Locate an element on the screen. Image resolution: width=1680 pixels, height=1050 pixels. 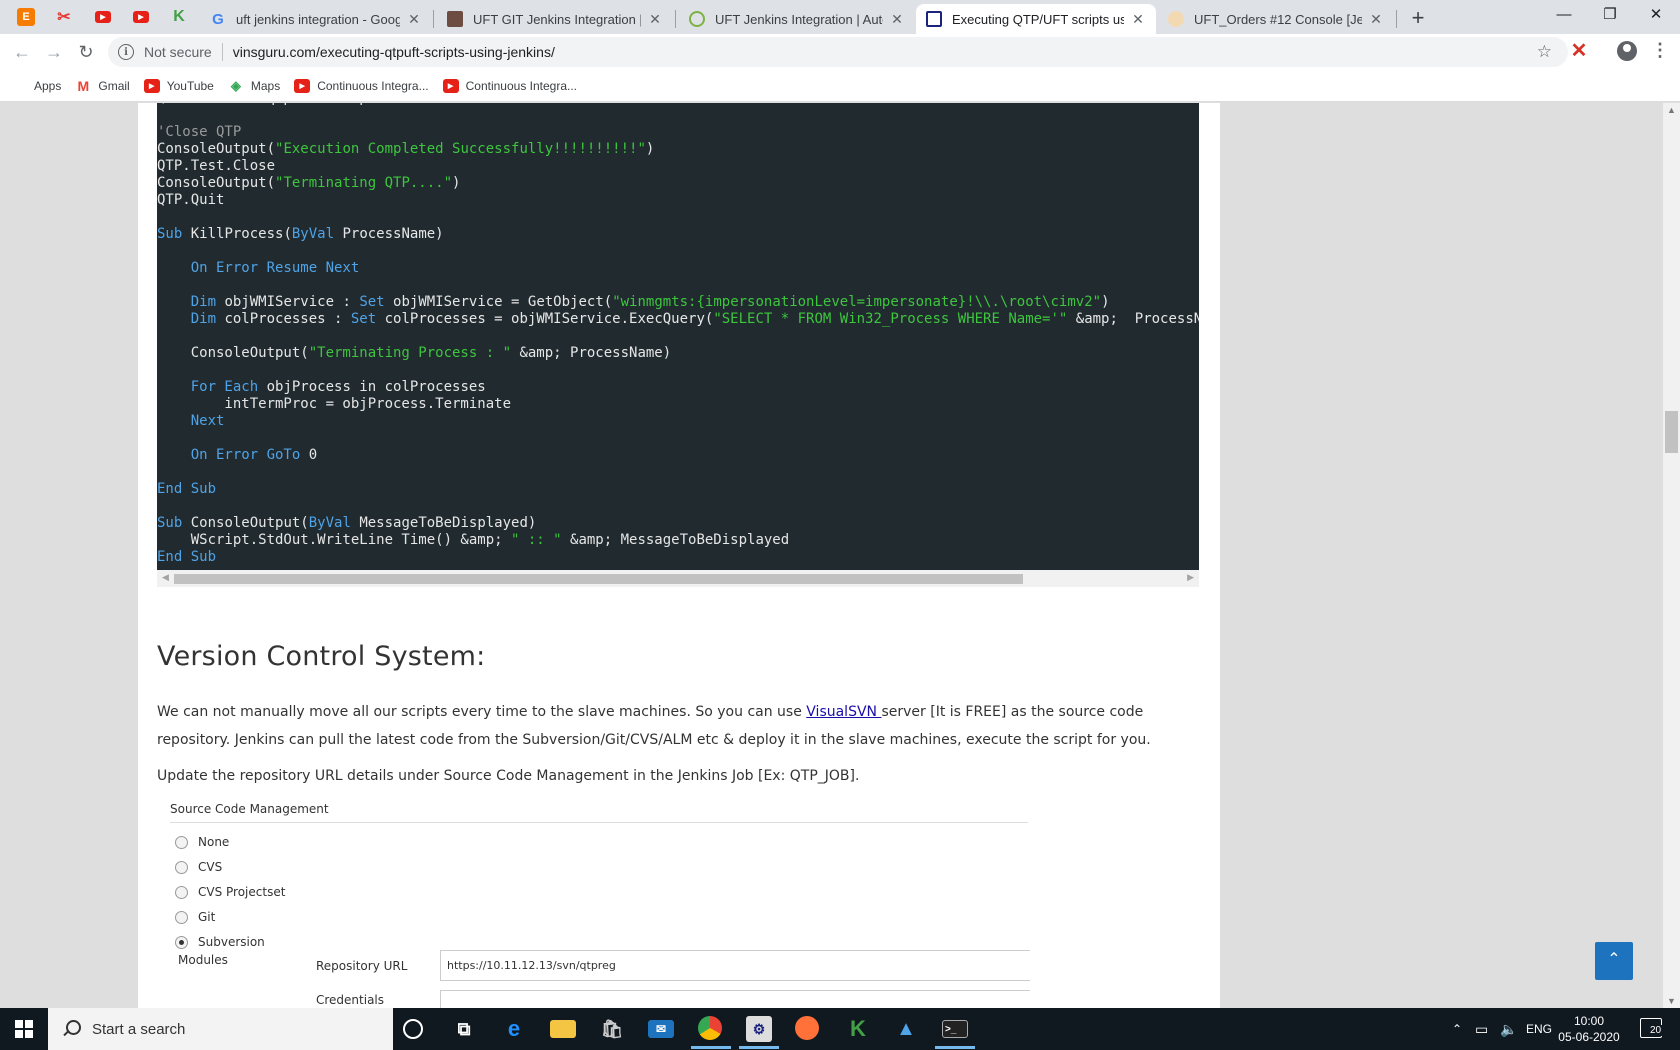
close-window-button: ✕ is located at coordinates (1656, 15).